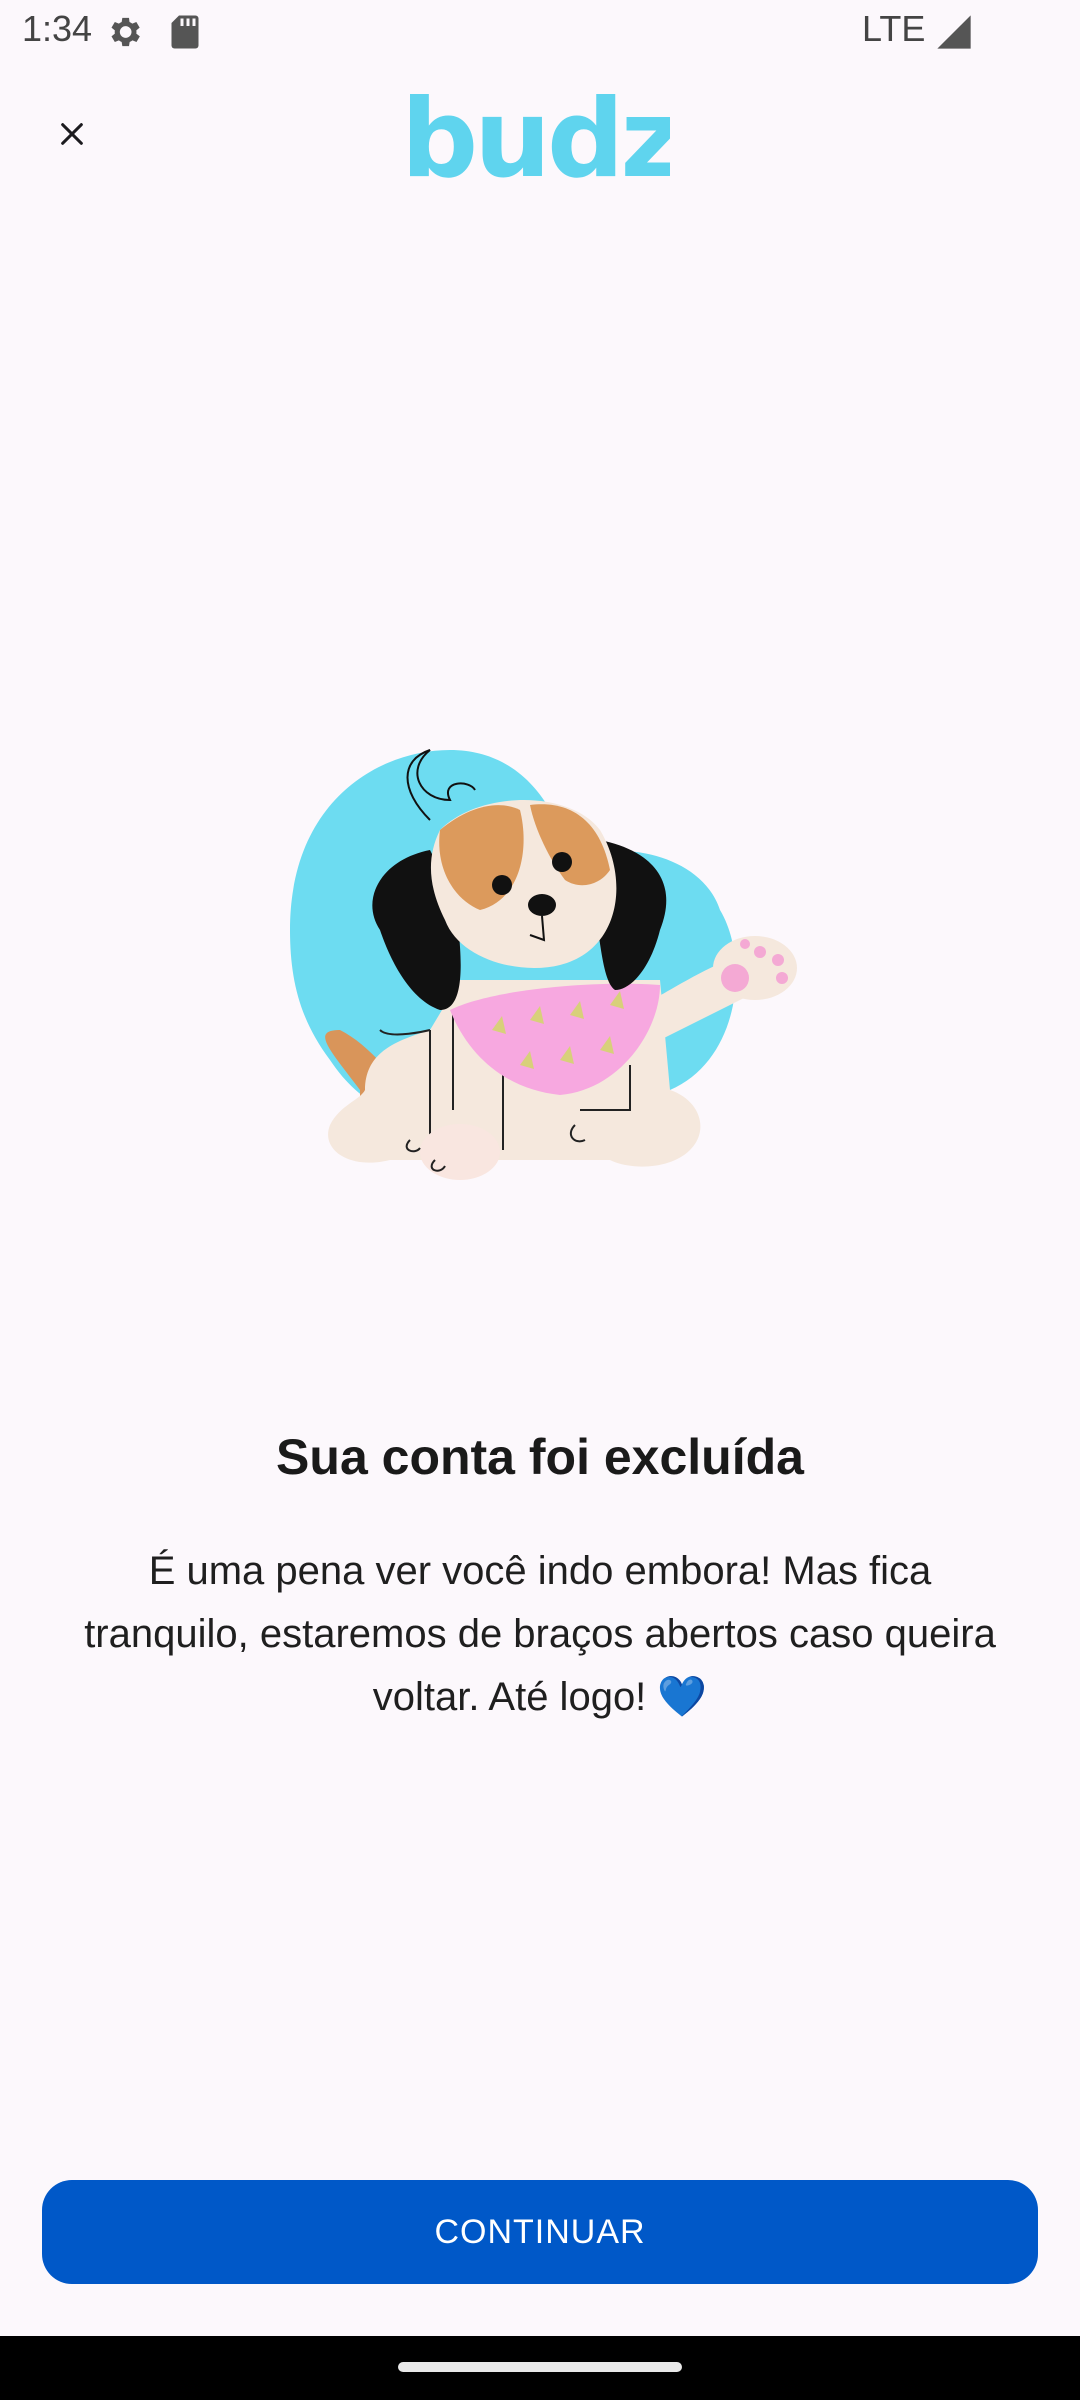 Image resolution: width=1080 pixels, height=2400 pixels. Describe the element at coordinates (543, 964) in the screenshot. I see `dog-waving-illustration` at that location.